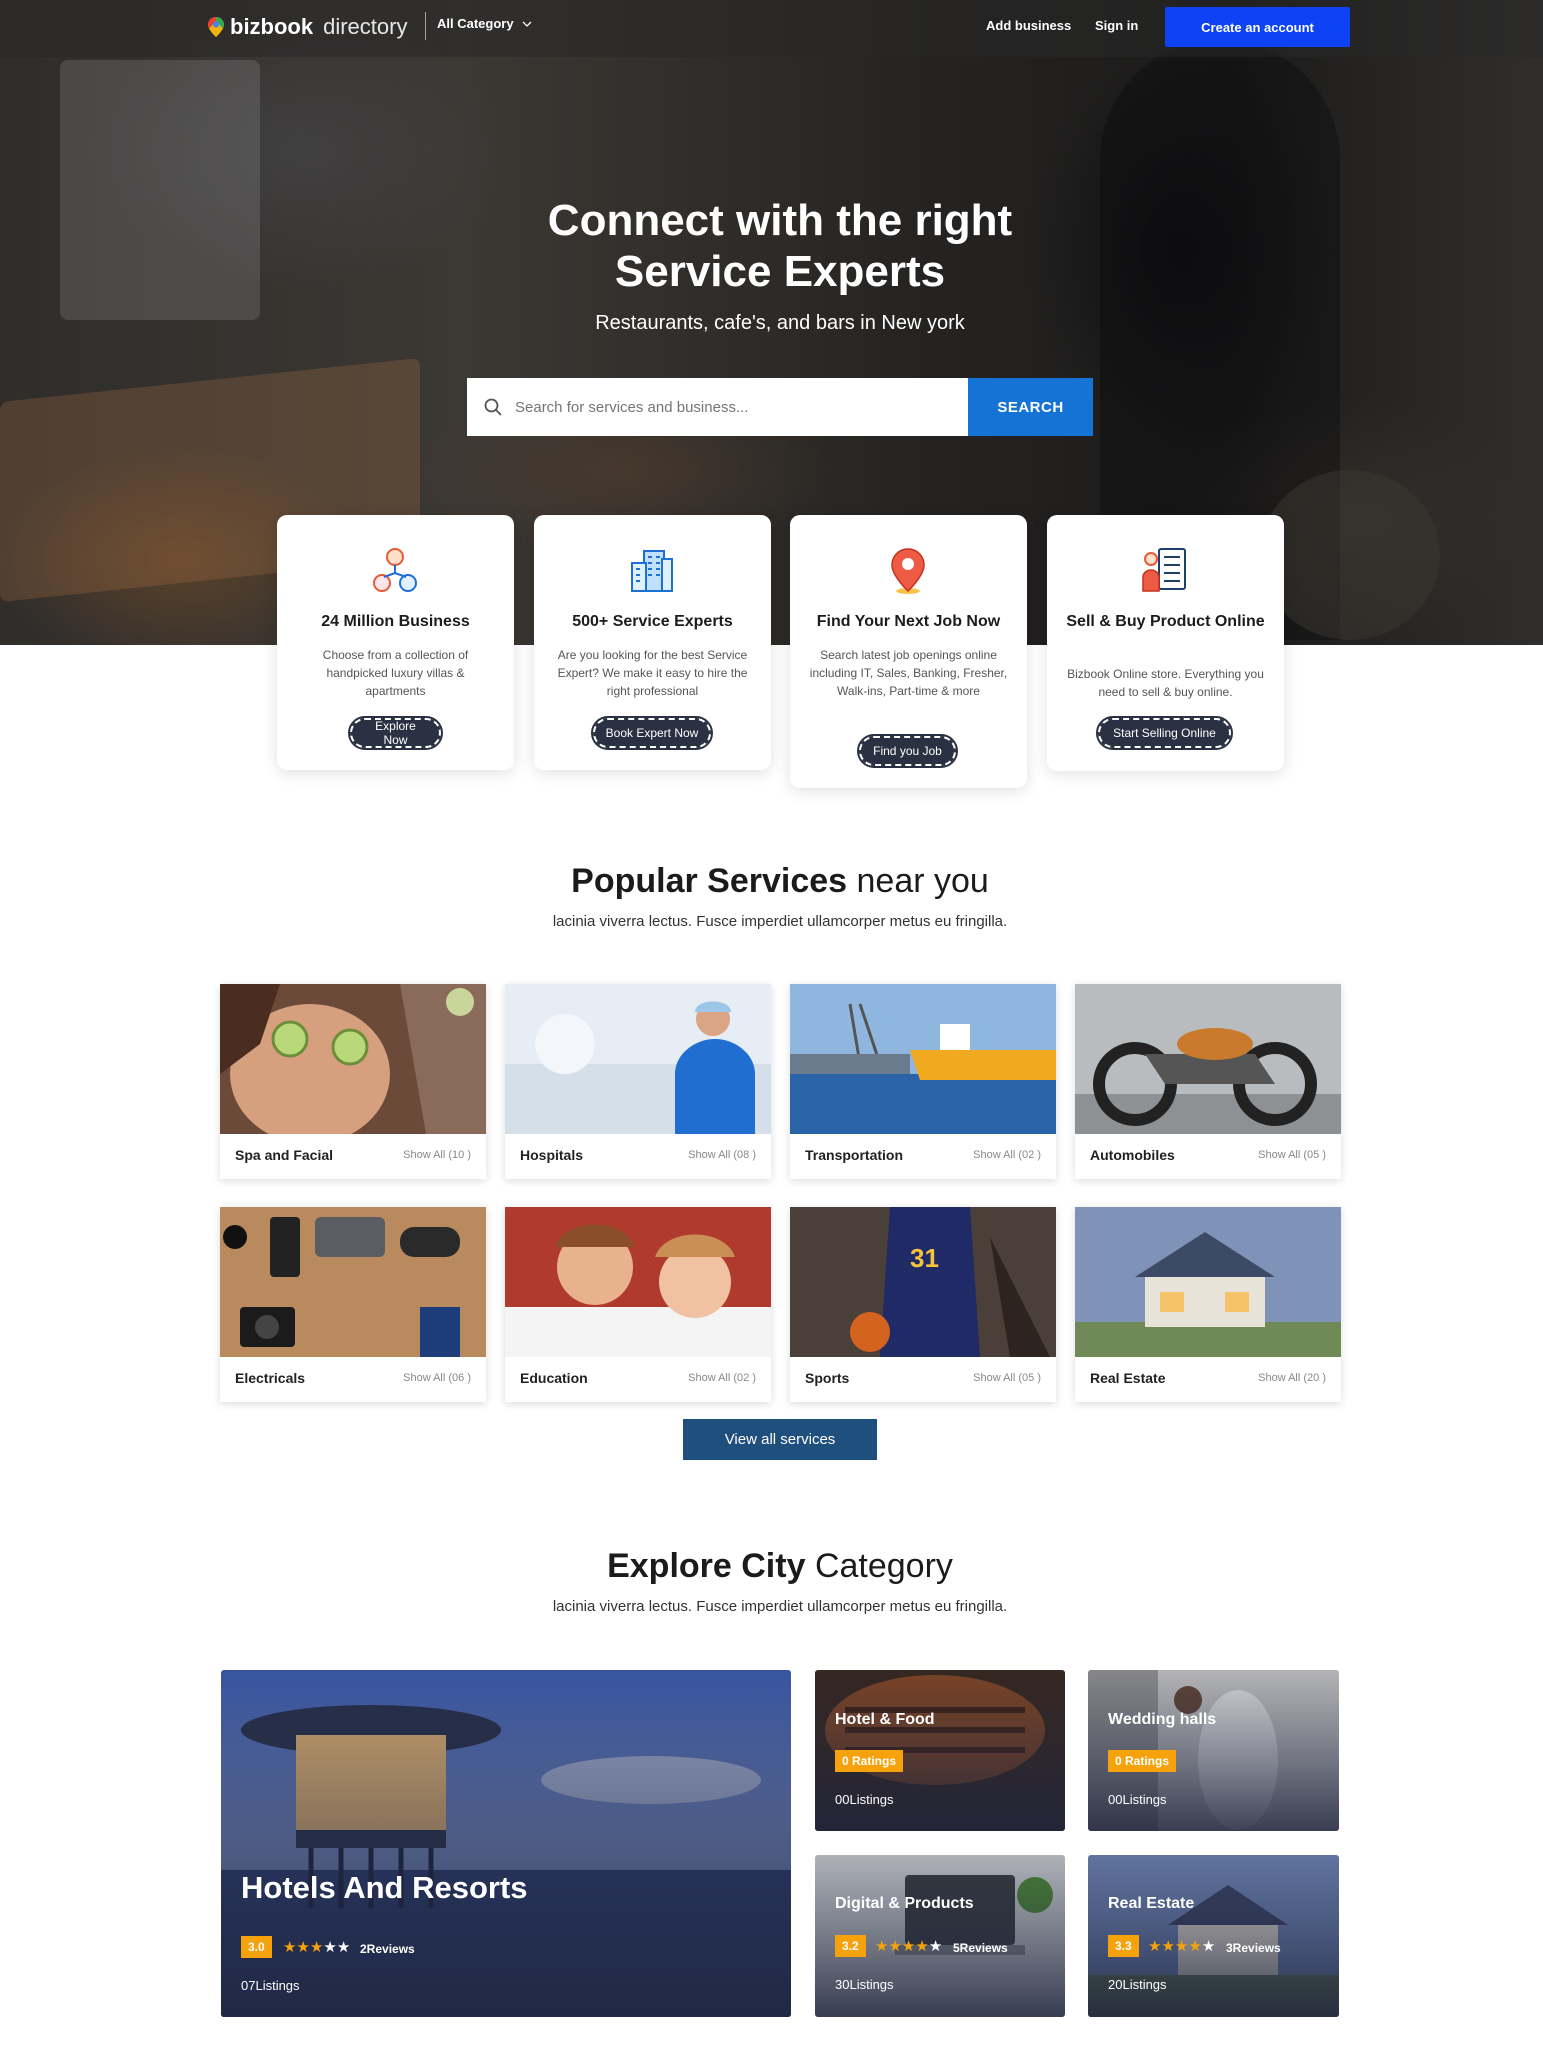 Image resolution: width=1543 pixels, height=2067 pixels. What do you see at coordinates (284, 1155) in the screenshot?
I see `service-name: Spa and Facial` at bounding box center [284, 1155].